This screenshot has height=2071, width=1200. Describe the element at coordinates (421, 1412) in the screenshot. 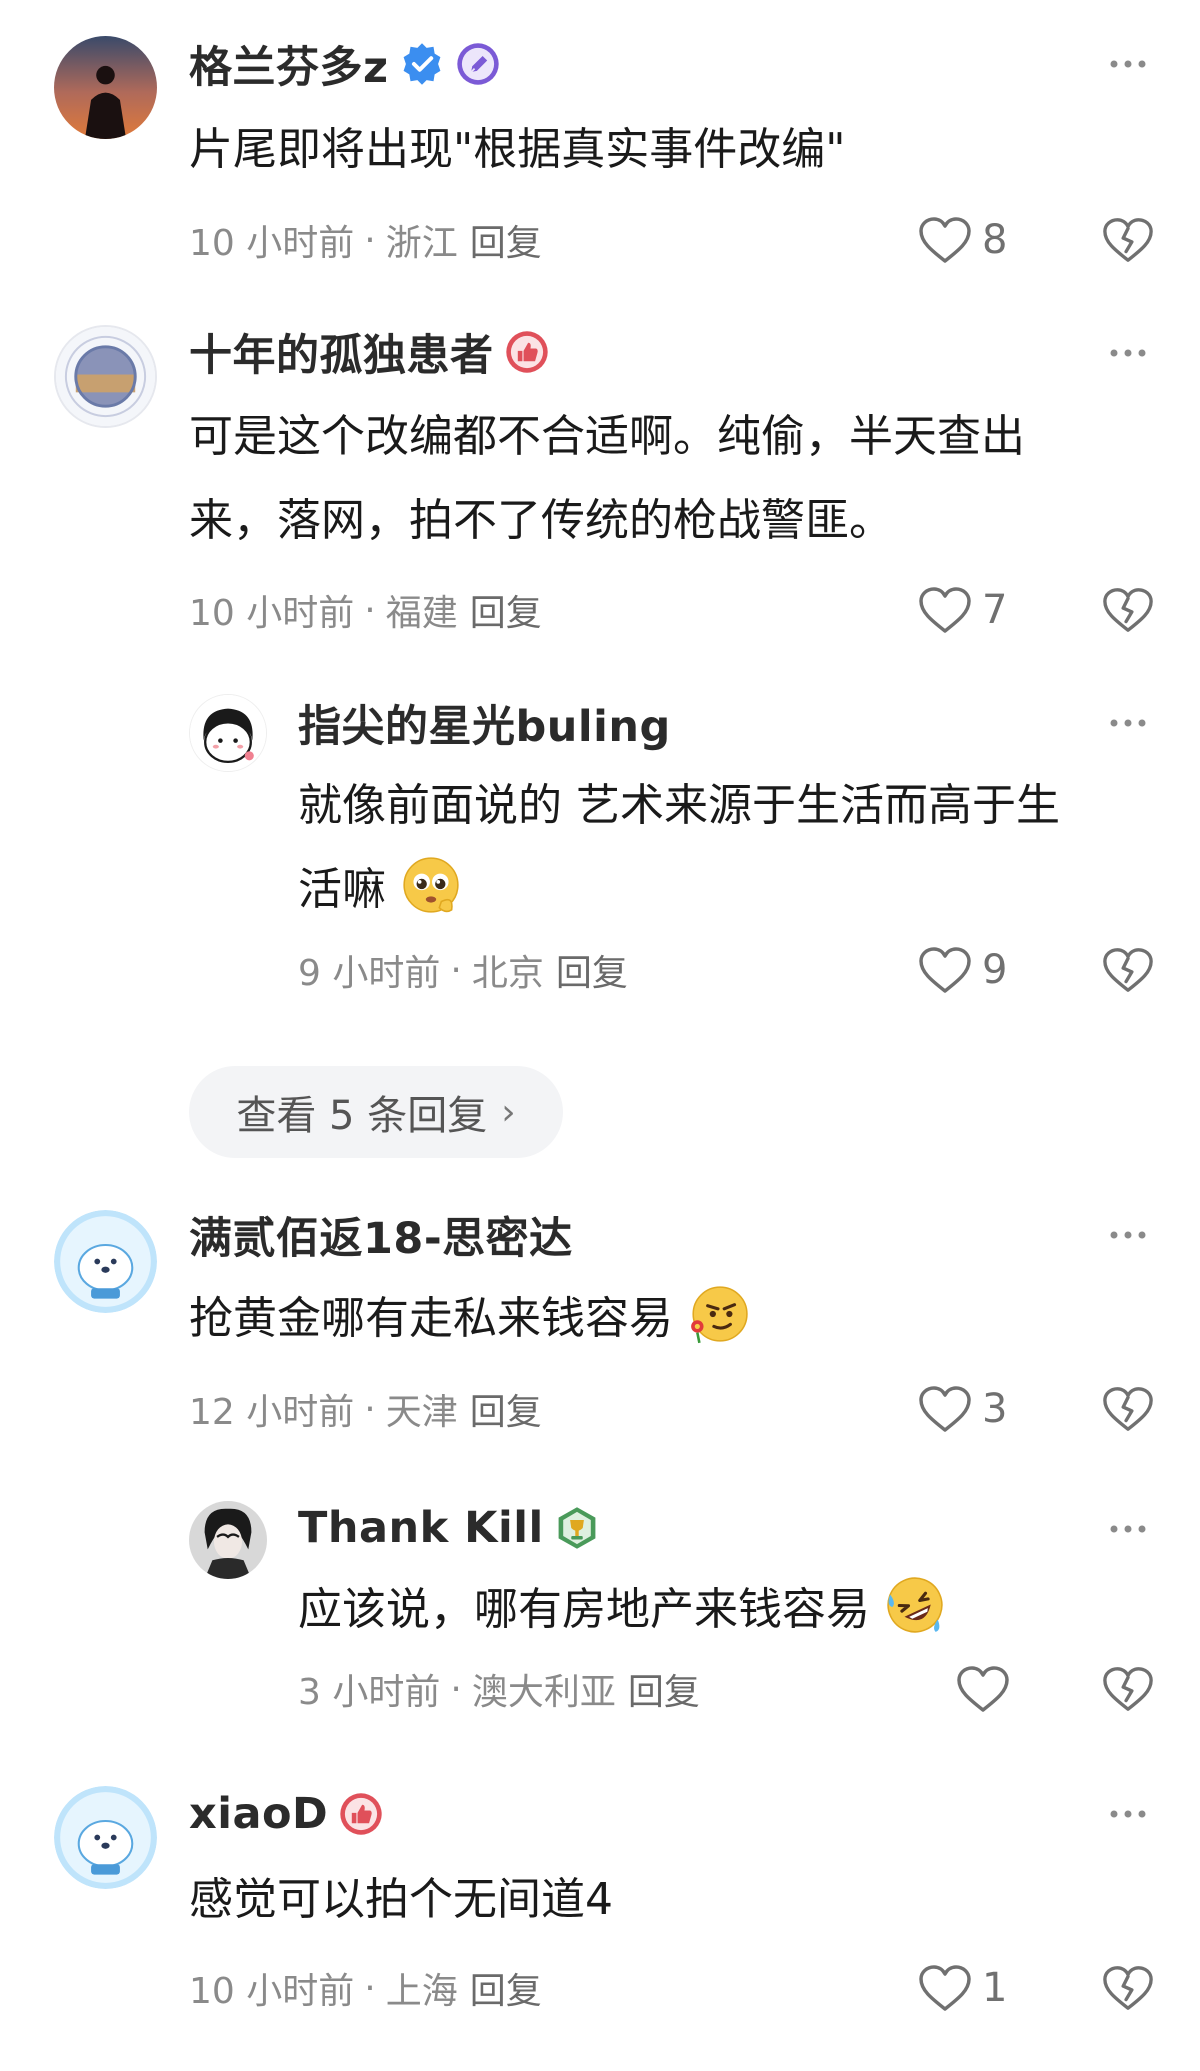

I see `location: 天津` at that location.